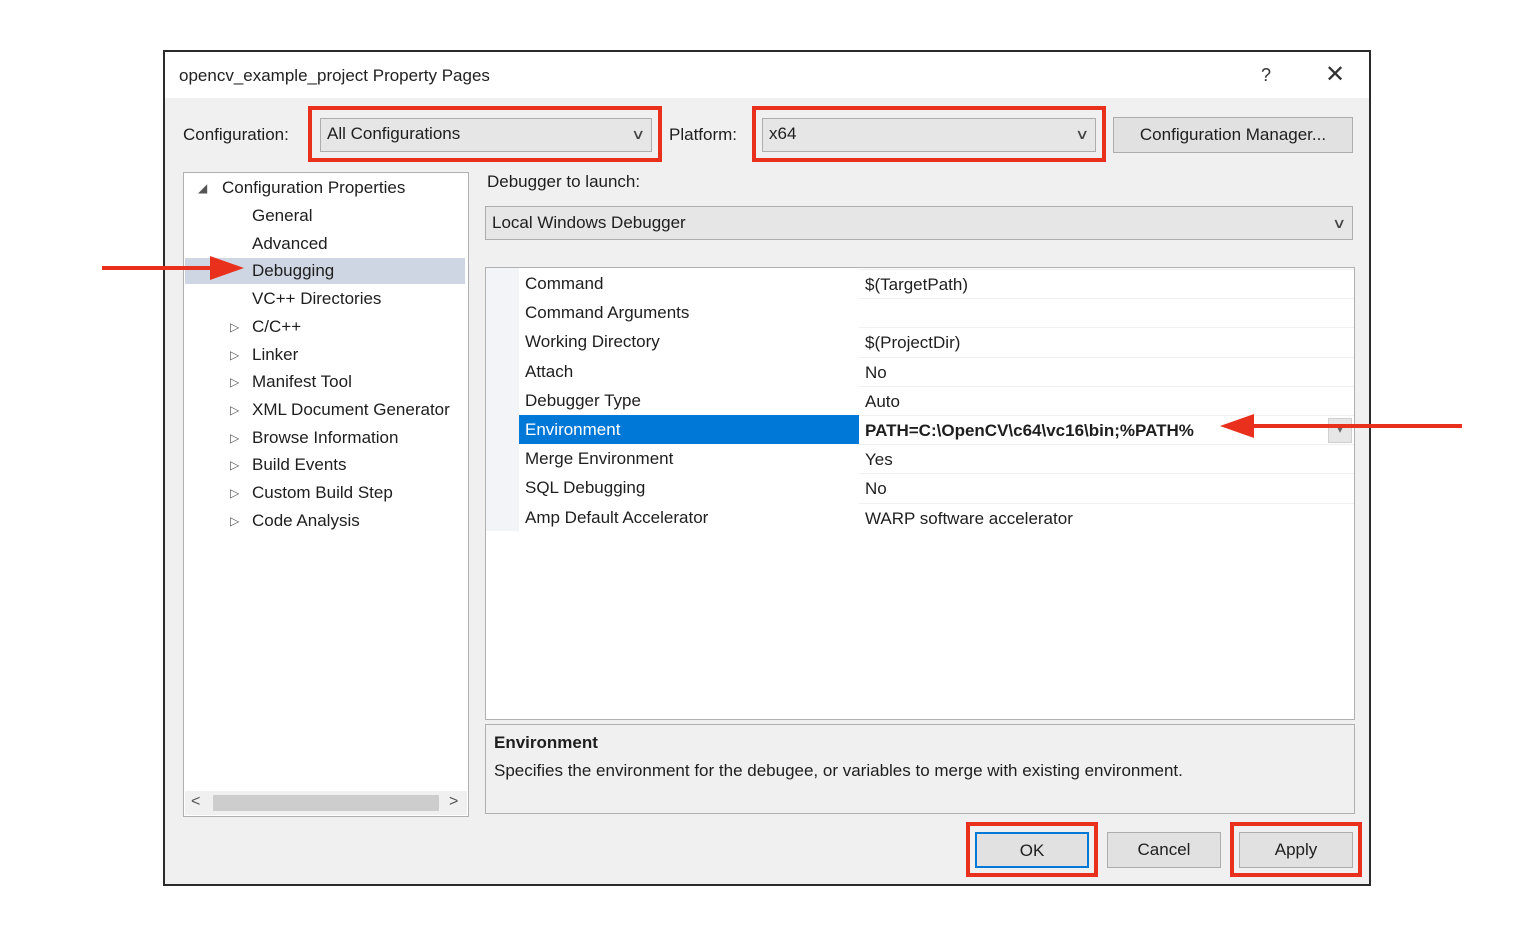  I want to click on tree-item-label: Linker, so click(275, 354).